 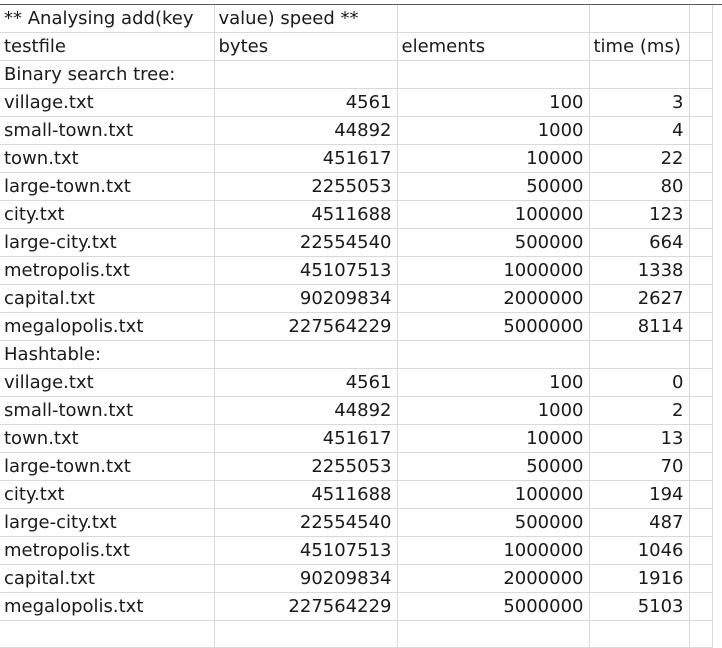 I want to click on cell-time: 1338, so click(x=639, y=270).